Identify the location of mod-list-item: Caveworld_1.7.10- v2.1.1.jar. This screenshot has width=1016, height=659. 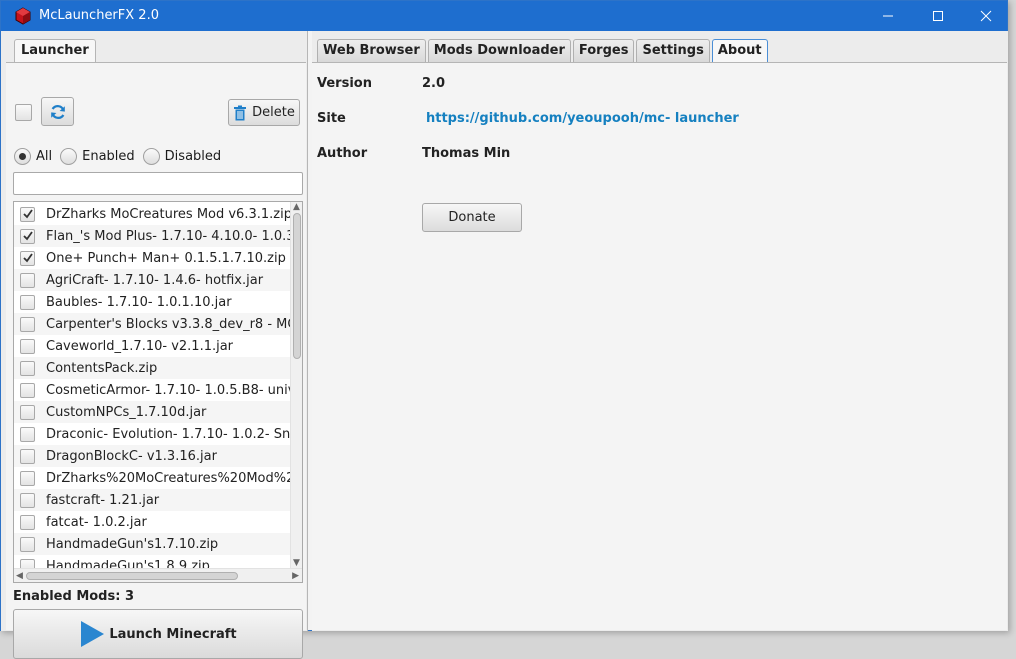
(152, 346).